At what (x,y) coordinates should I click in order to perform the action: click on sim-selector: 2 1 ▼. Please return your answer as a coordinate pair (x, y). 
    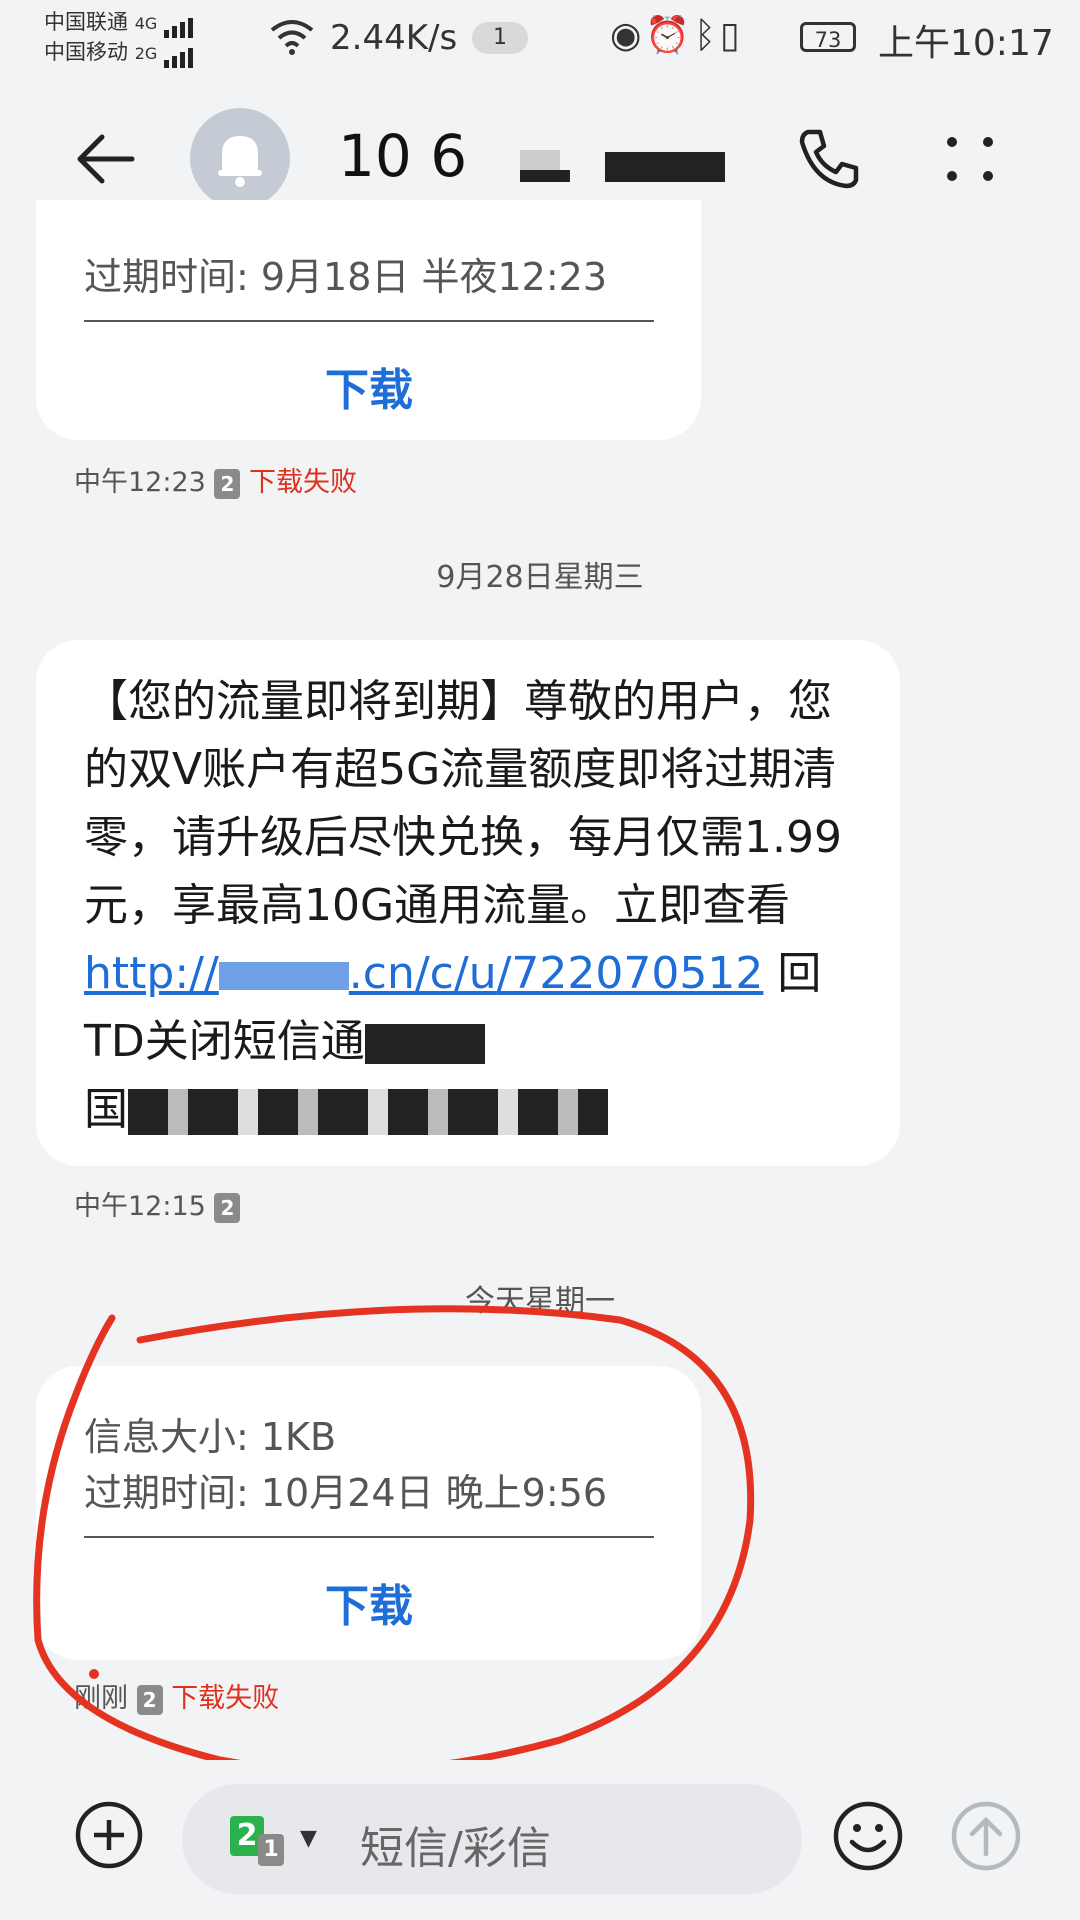
    Looking at the image, I should click on (280, 1842).